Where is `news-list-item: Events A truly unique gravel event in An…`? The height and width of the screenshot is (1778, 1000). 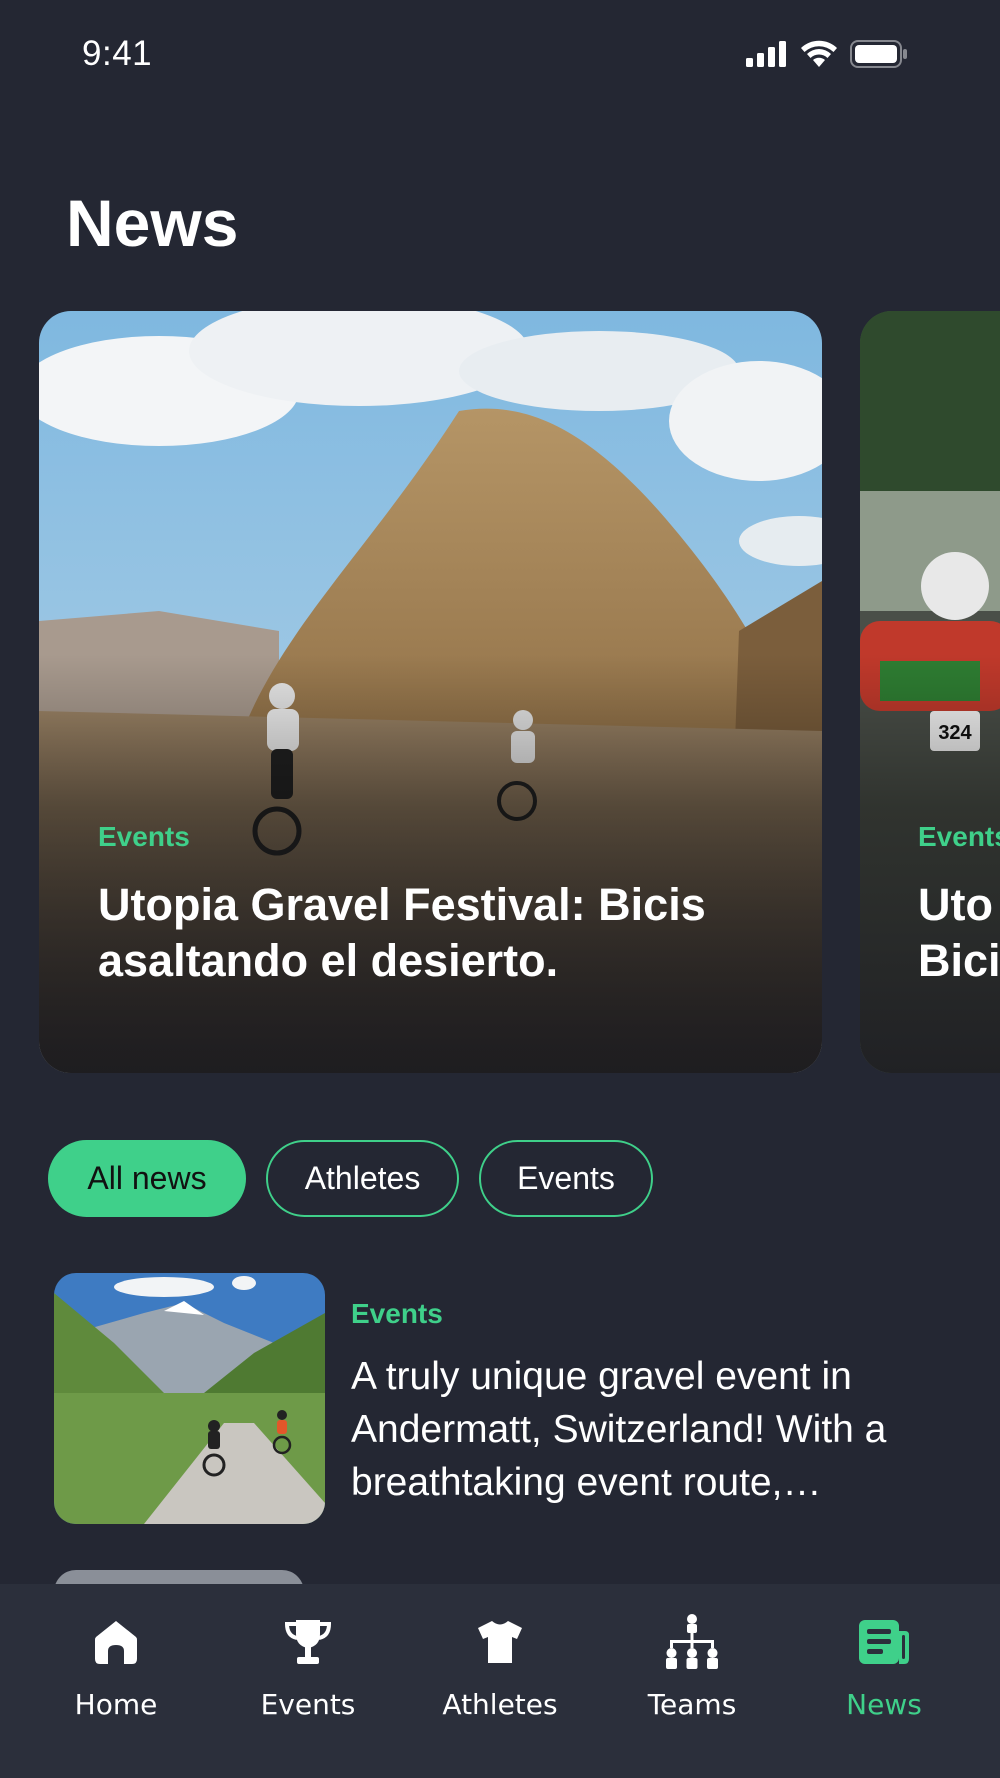
news-list-item: Events A truly unique gravel event in An… is located at coordinates (504, 1399).